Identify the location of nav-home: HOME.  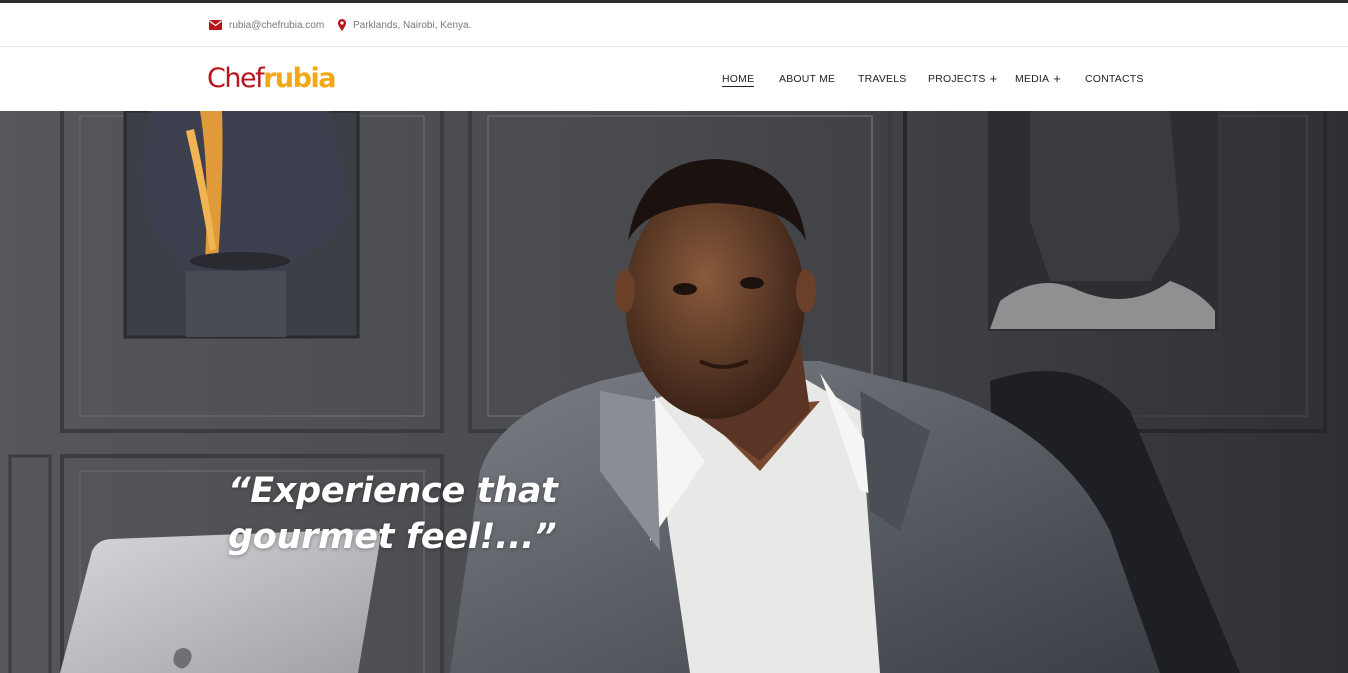
(738, 79).